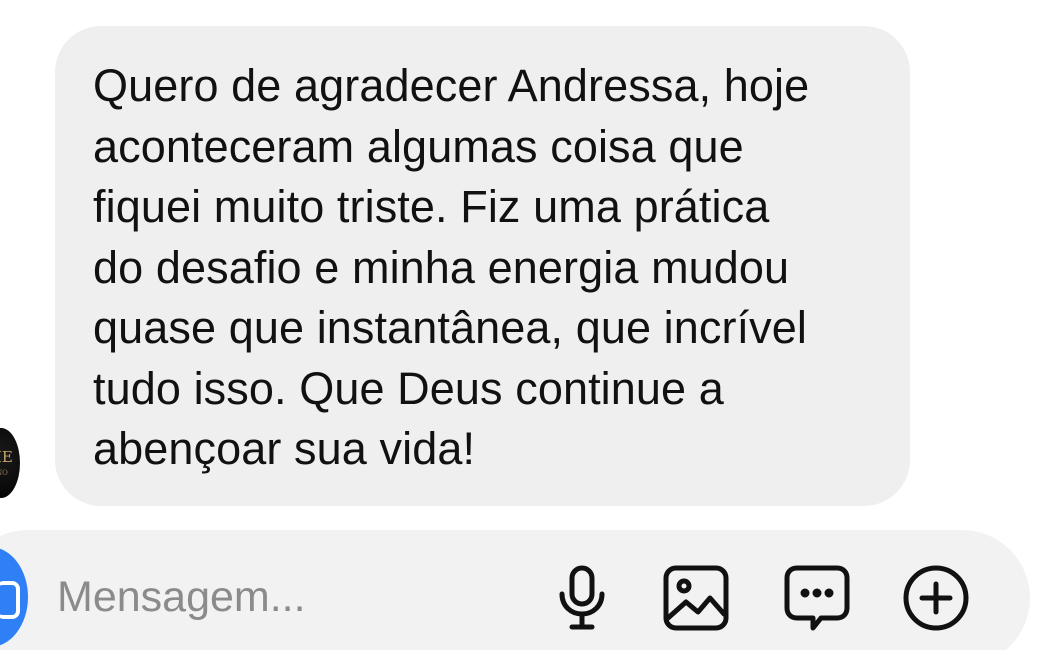 The width and height of the screenshot is (1057, 650). I want to click on plus-icon, so click(936, 598).